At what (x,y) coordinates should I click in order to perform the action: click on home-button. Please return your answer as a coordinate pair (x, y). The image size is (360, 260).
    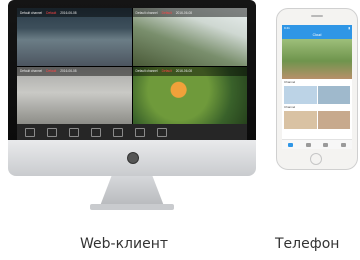
    Looking at the image, I should click on (316, 159).